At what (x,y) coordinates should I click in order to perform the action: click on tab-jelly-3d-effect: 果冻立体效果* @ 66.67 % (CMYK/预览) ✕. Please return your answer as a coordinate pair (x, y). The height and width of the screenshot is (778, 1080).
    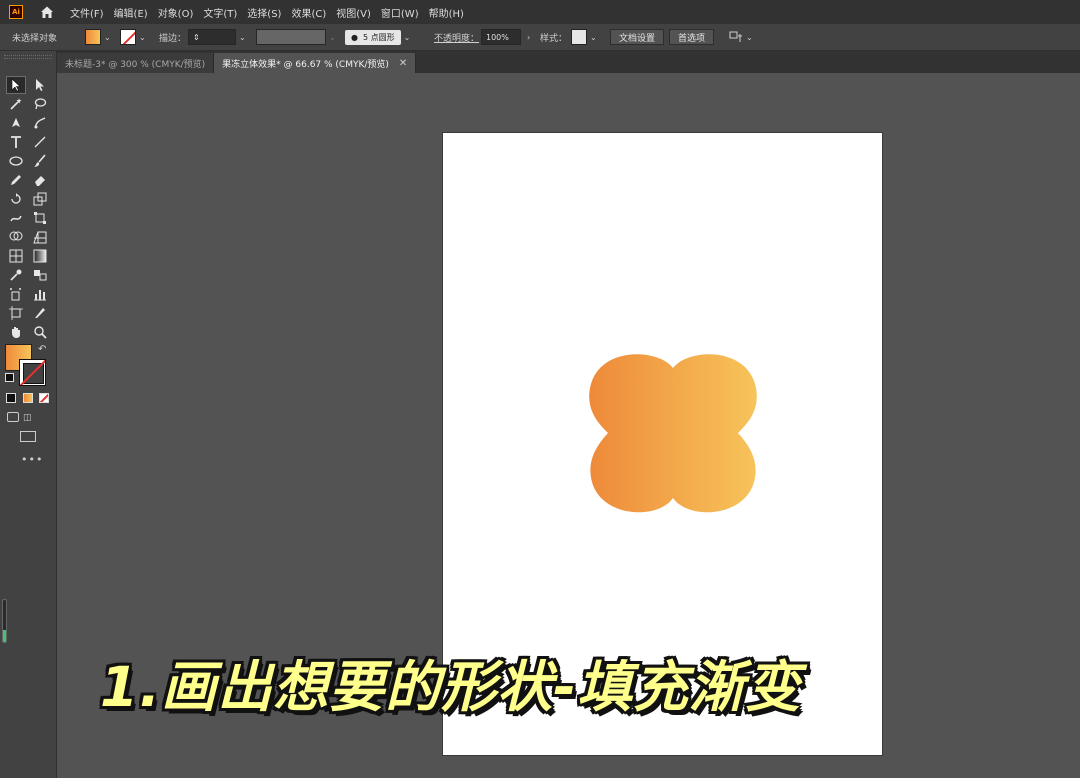
    Looking at the image, I should click on (315, 63).